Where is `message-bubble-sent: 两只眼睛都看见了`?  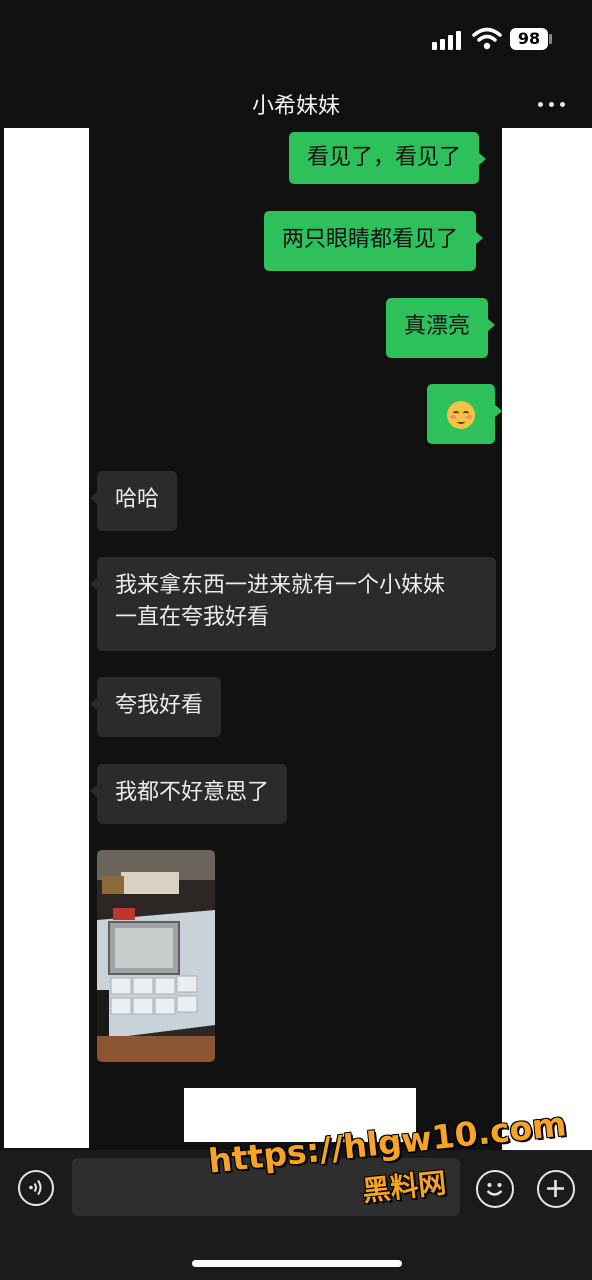
message-bubble-sent: 两只眼睛都看见了 is located at coordinates (374, 241).